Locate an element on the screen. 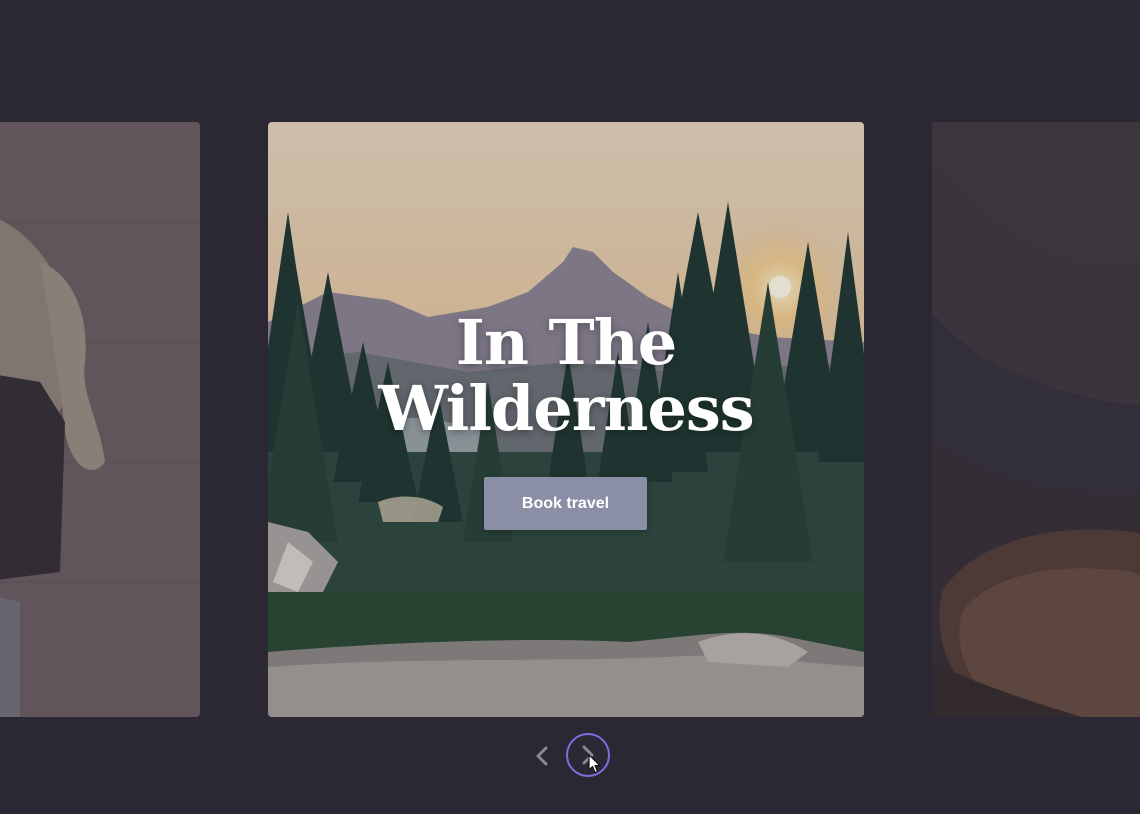  previous-slide-button is located at coordinates (542, 756).